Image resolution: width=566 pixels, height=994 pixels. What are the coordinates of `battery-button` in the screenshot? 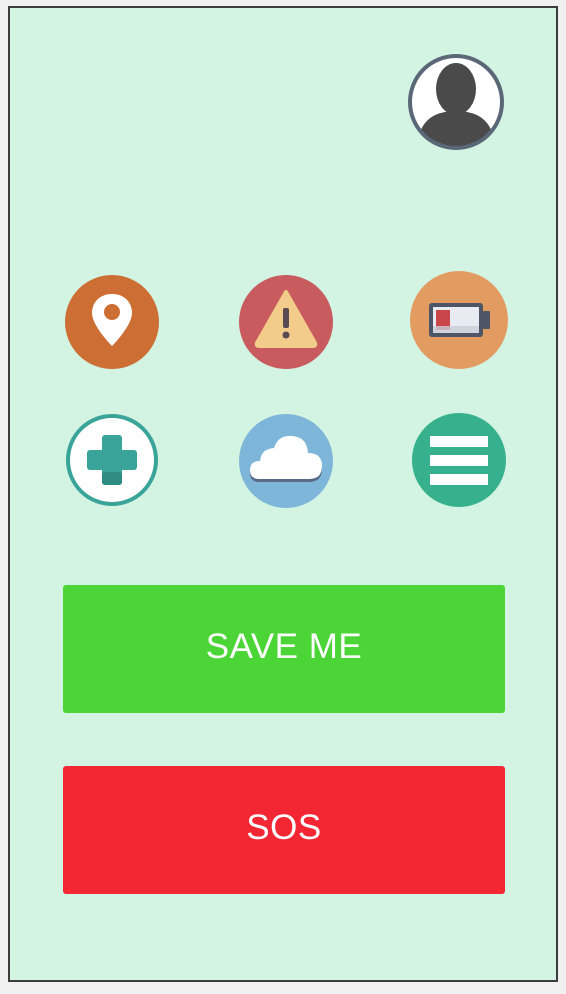 It's located at (459, 320).